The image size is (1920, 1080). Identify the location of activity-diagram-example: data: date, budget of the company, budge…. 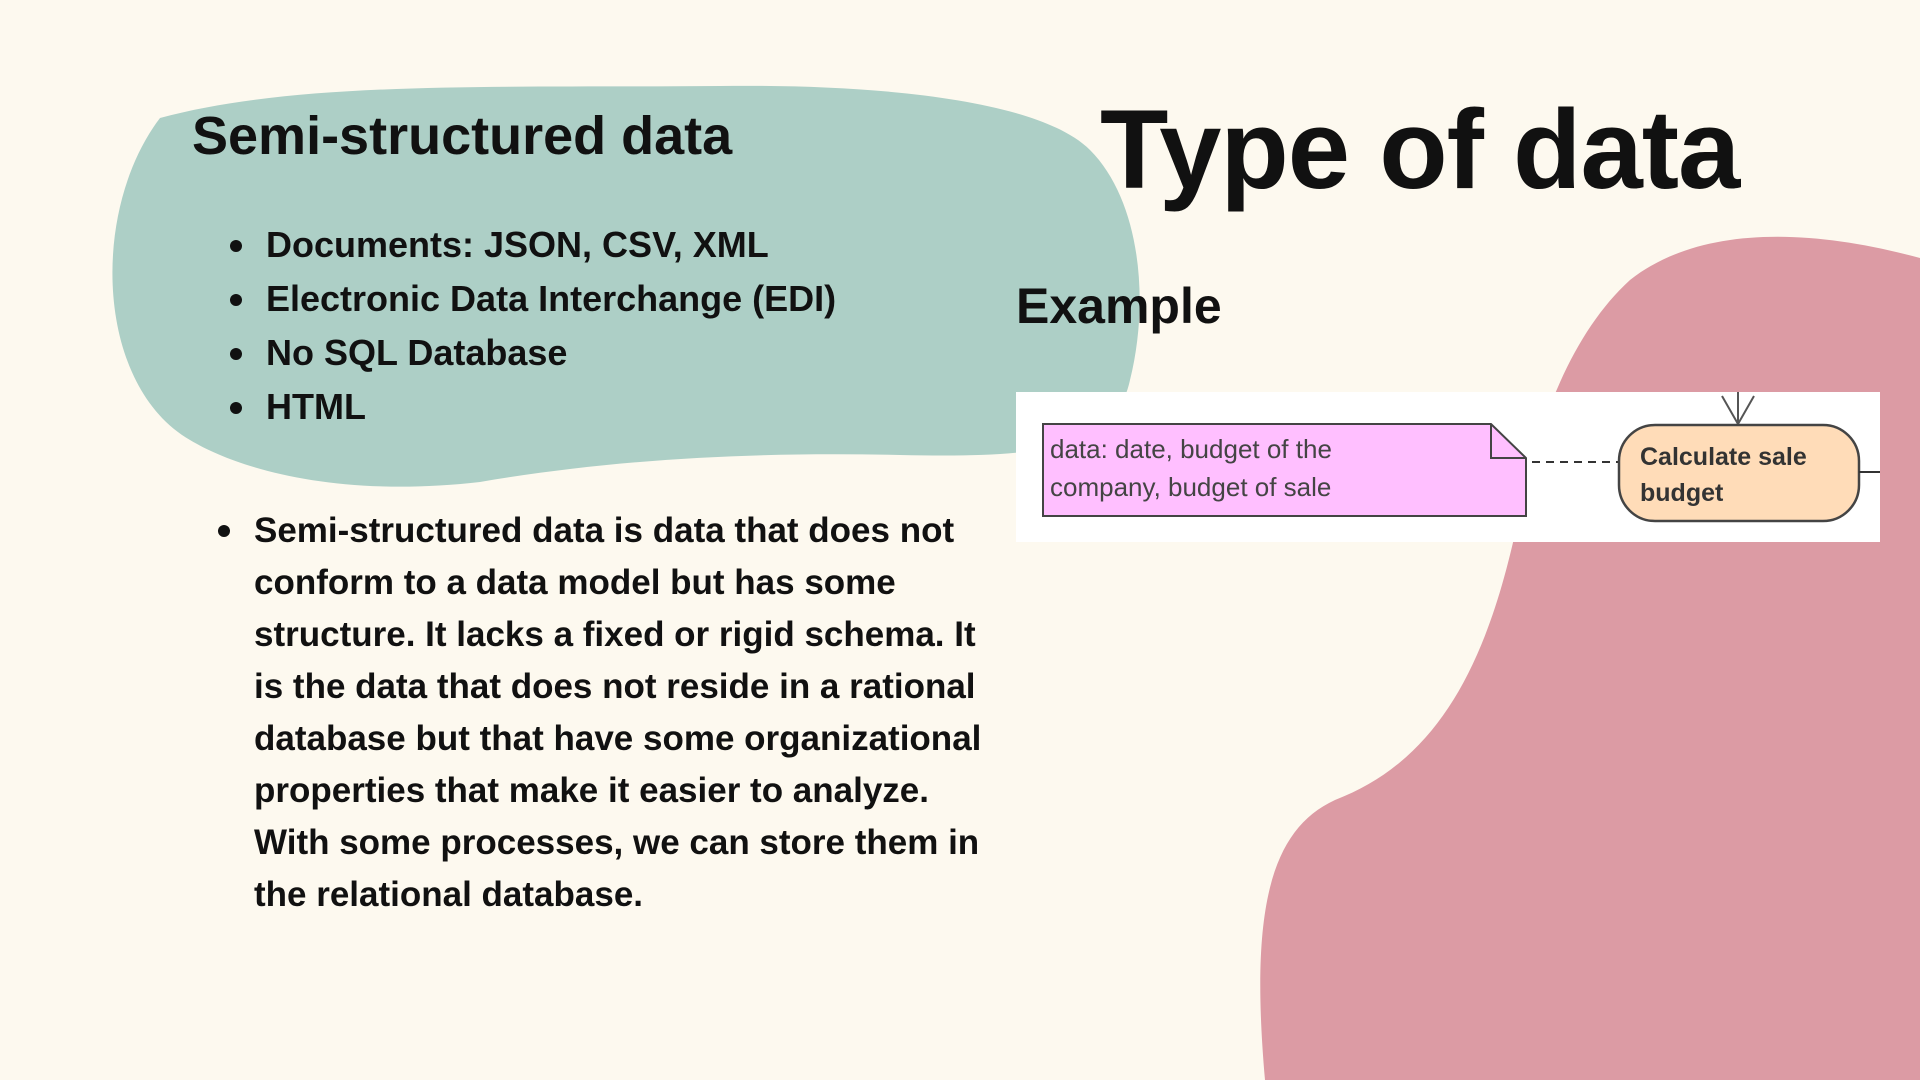
(1448, 467).